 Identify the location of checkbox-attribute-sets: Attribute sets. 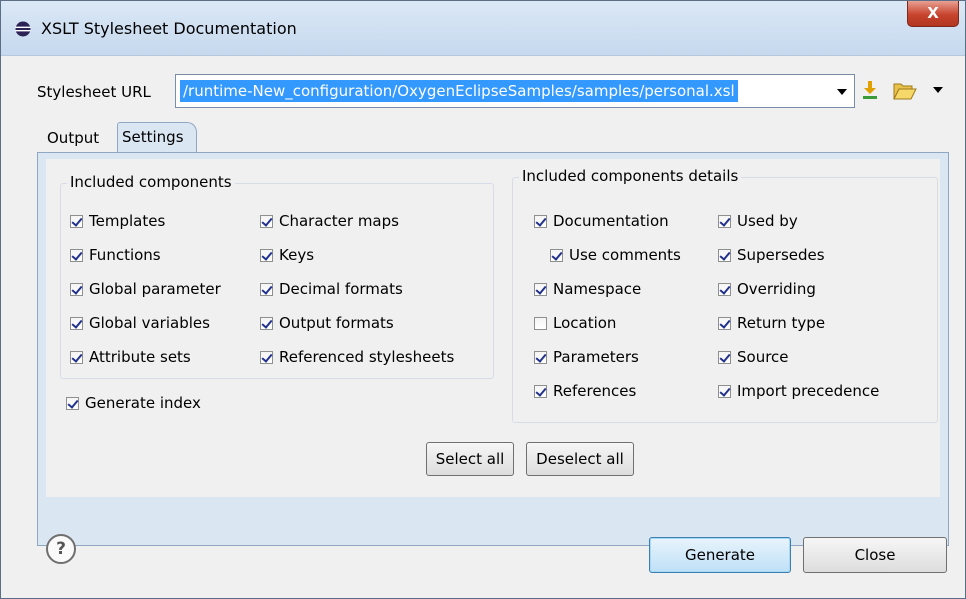
(130, 357).